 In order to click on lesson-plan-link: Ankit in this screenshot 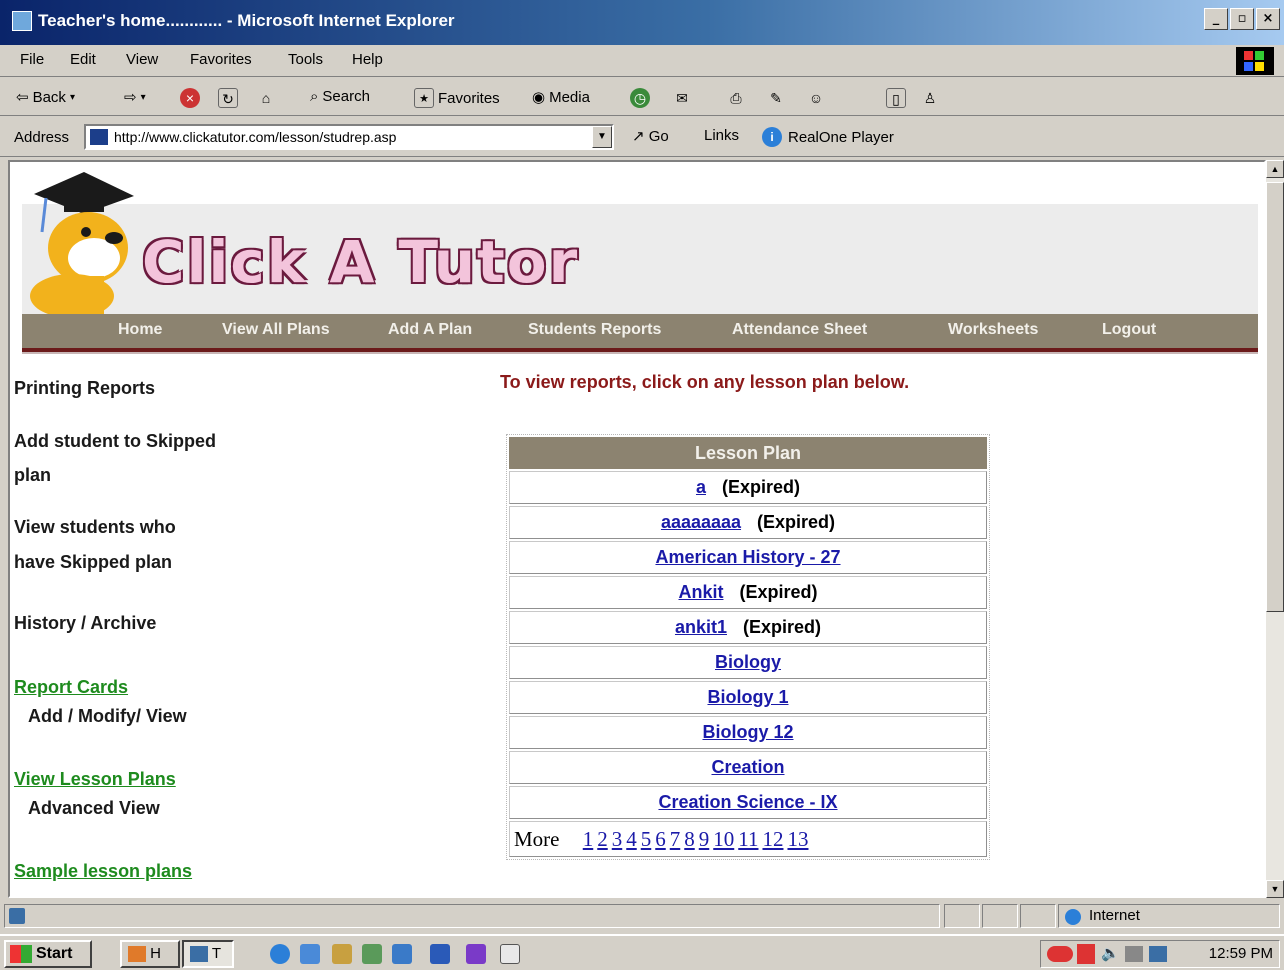, I will do `click(700, 592)`.